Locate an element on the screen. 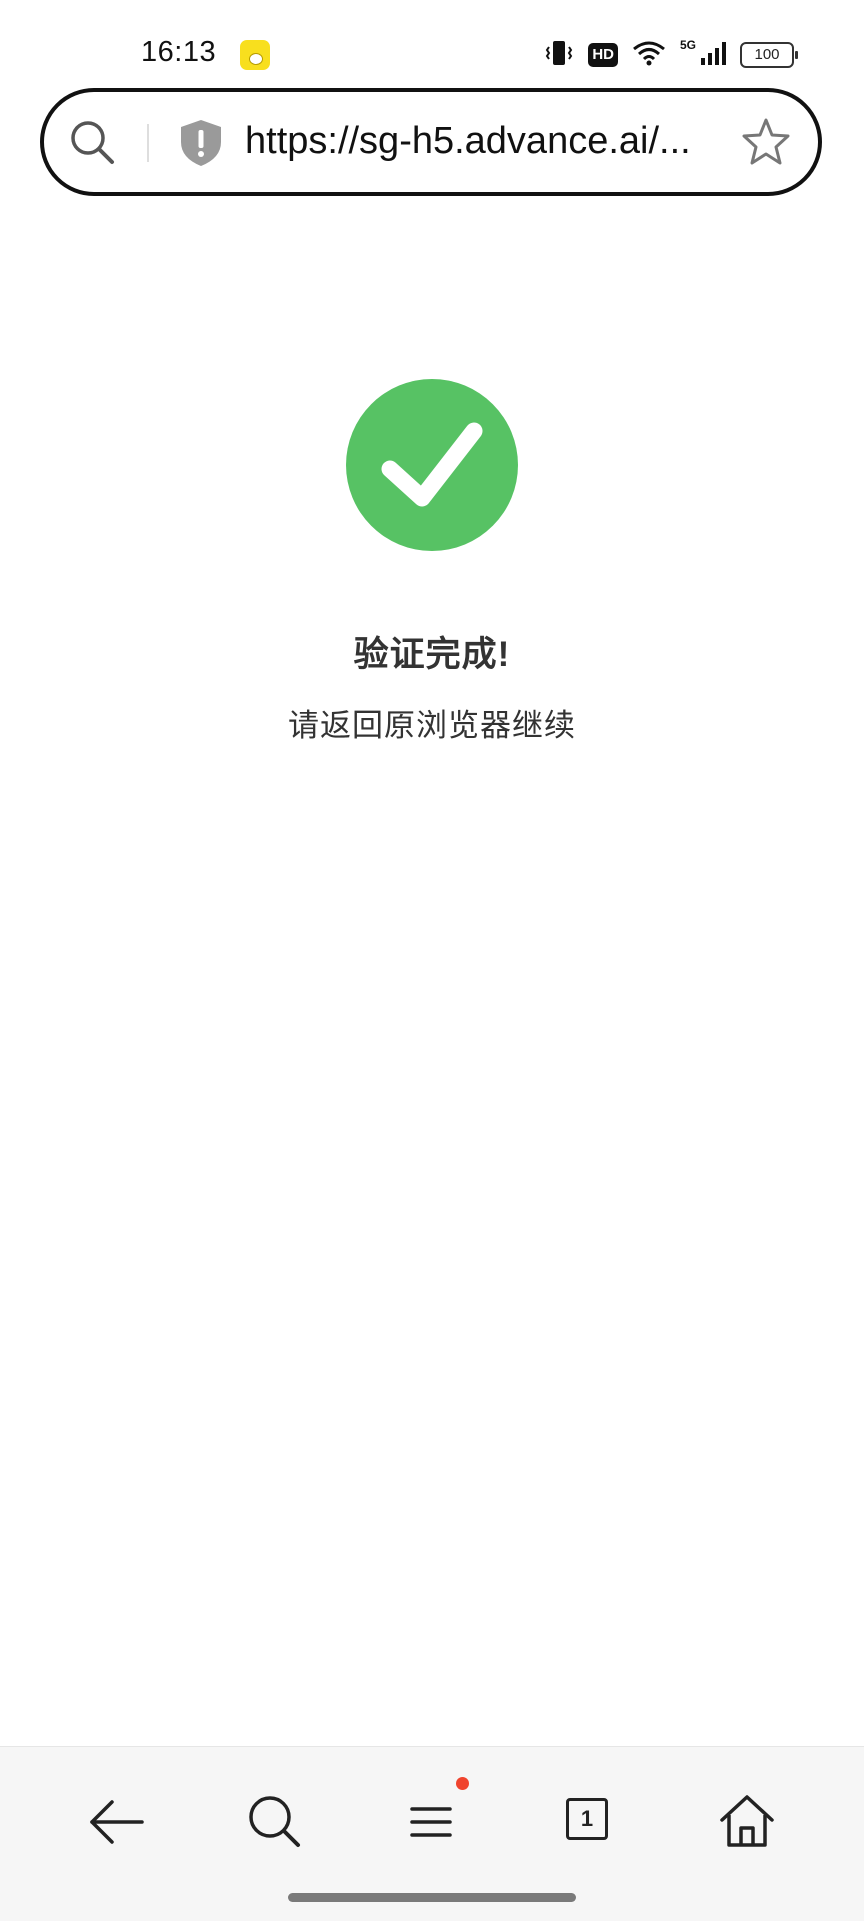 The image size is (864, 1921). arrow-left-icon is located at coordinates (117, 1822).